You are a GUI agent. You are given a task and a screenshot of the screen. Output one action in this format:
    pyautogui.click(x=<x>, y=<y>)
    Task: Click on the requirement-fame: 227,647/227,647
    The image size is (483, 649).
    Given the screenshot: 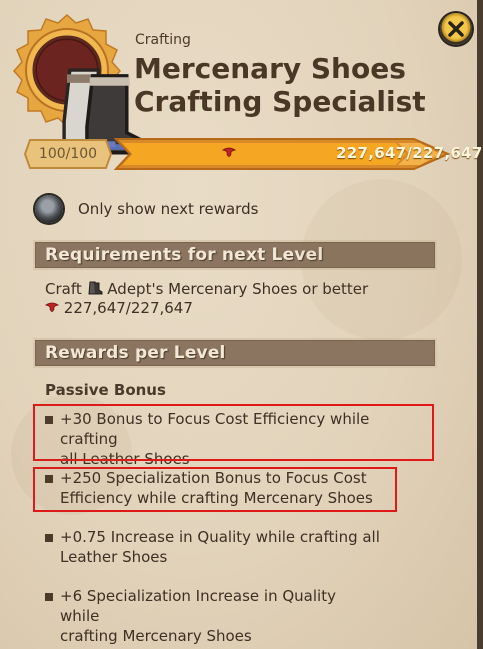 What is the action you would take?
    pyautogui.click(x=118, y=309)
    